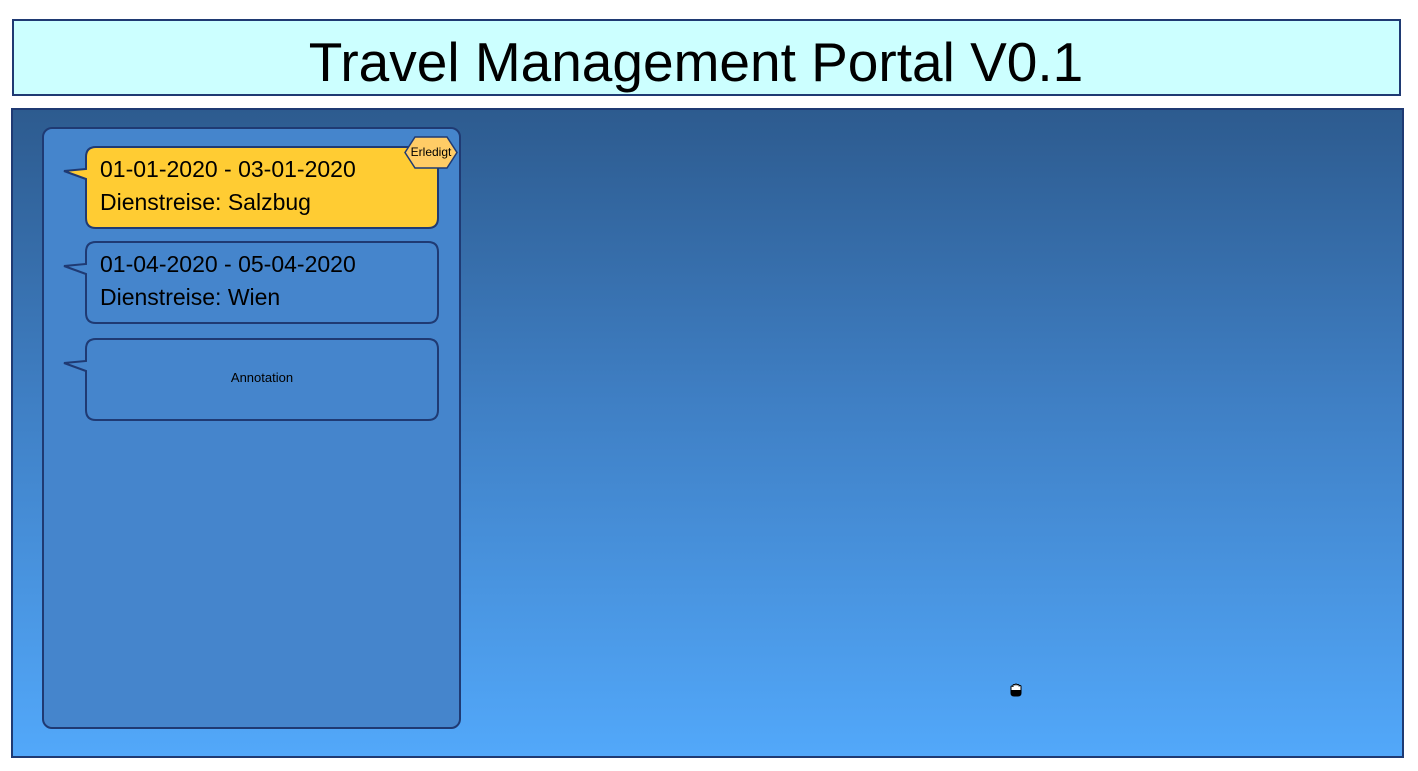 This screenshot has width=1418, height=771. What do you see at coordinates (205, 202) in the screenshot?
I see `trip-description: Dienstreise: Salzbug` at bounding box center [205, 202].